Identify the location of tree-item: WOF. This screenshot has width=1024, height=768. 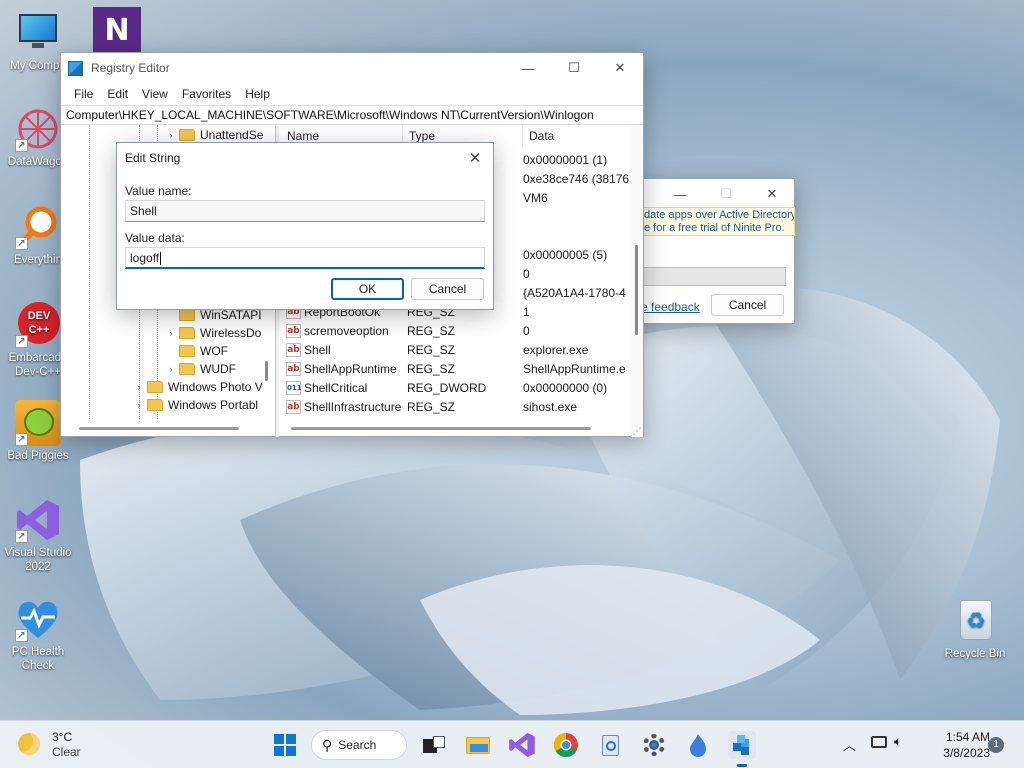
(203, 351).